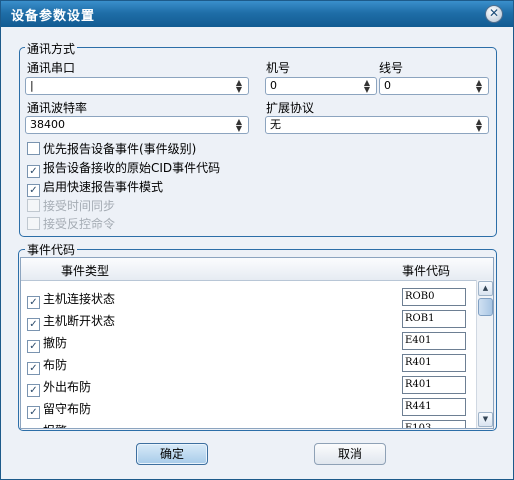  What do you see at coordinates (257, 269) in the screenshot?
I see `list-header: 事件类型 事件代码` at bounding box center [257, 269].